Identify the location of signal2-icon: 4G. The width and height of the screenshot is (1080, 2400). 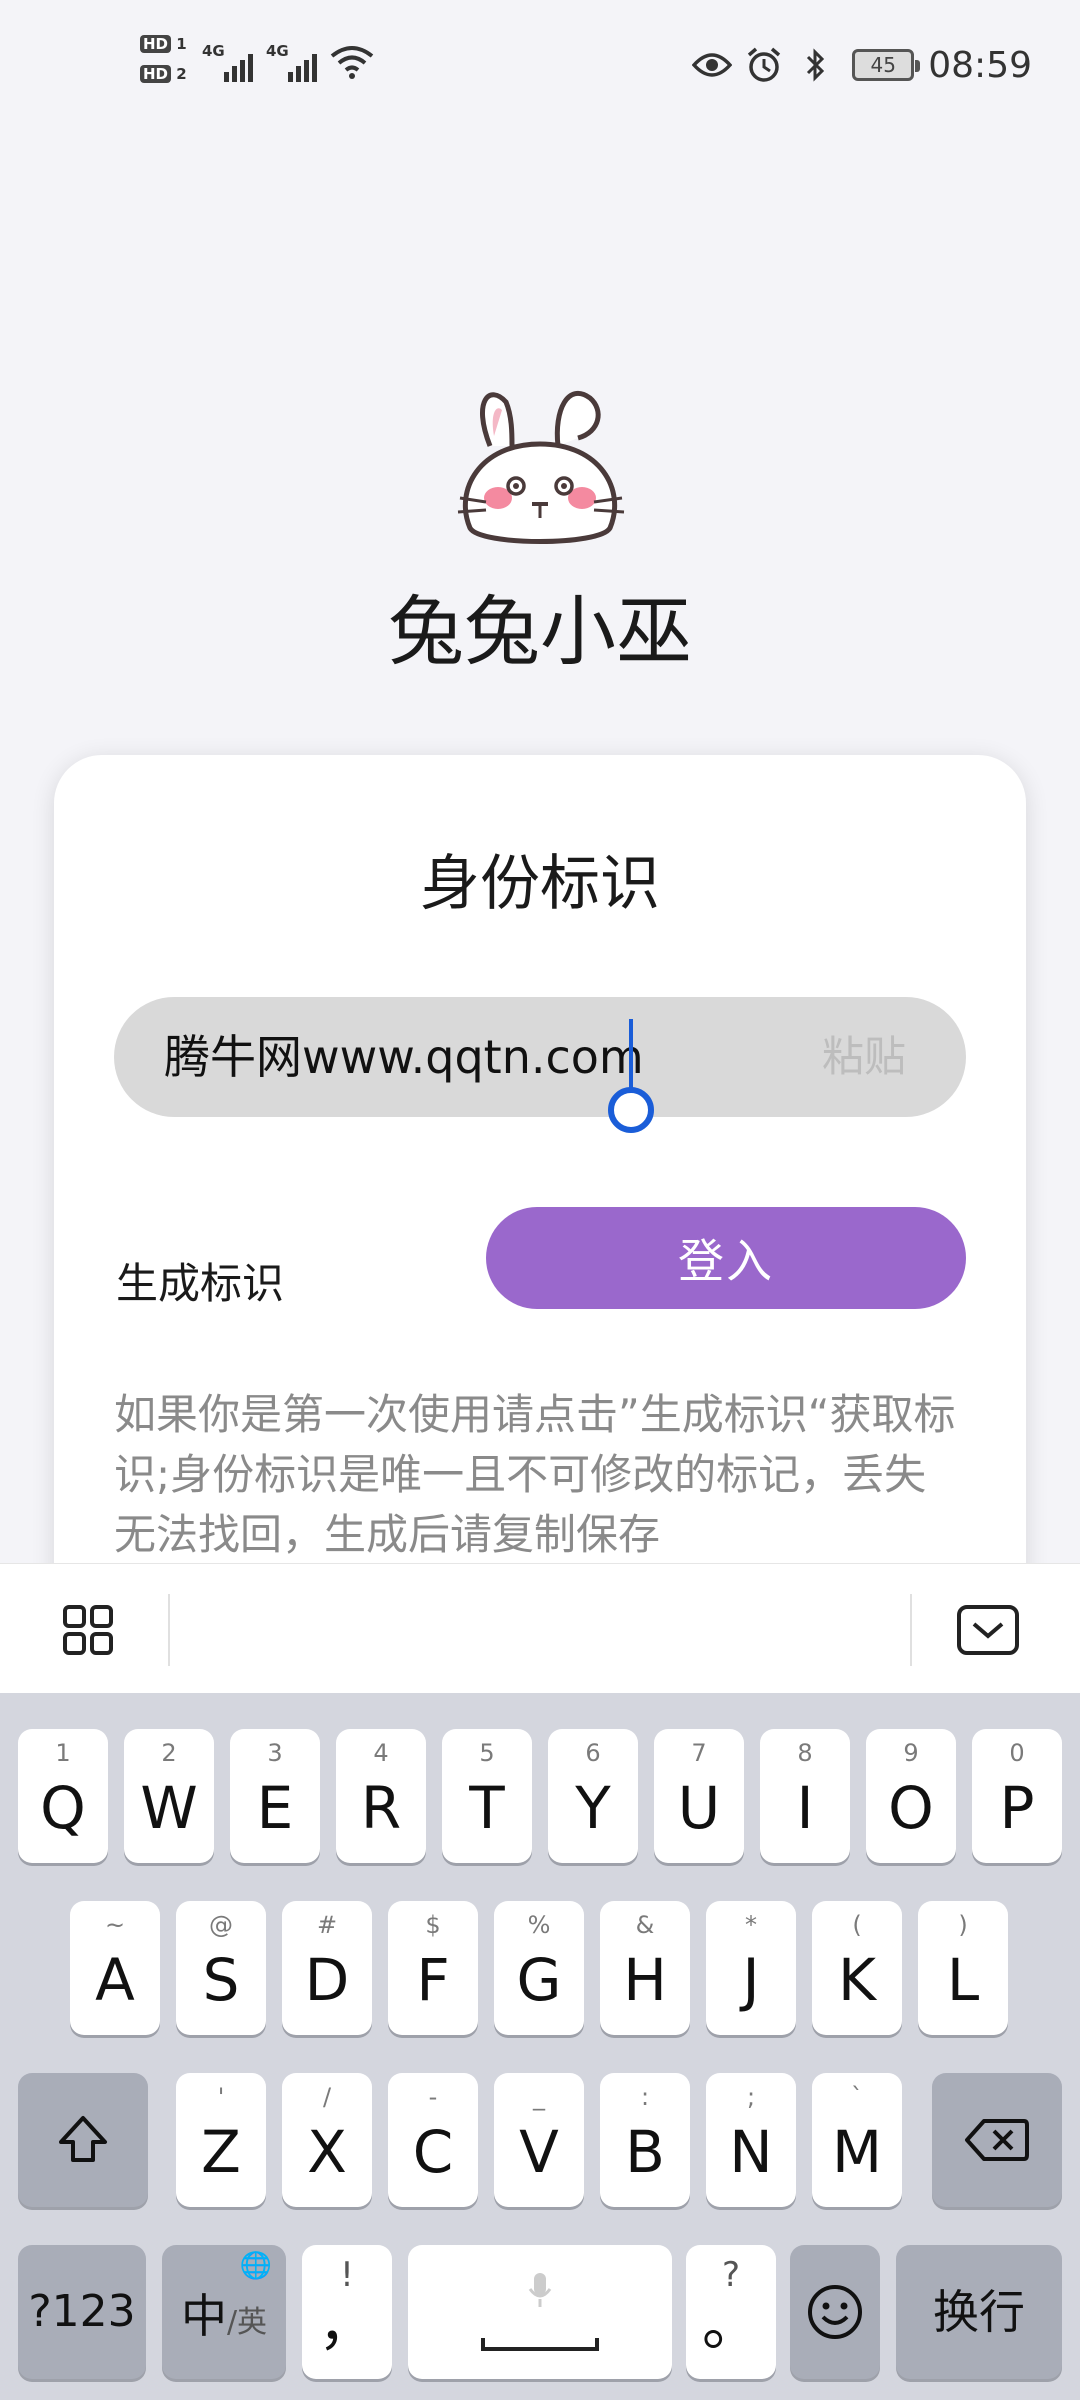
(296, 62).